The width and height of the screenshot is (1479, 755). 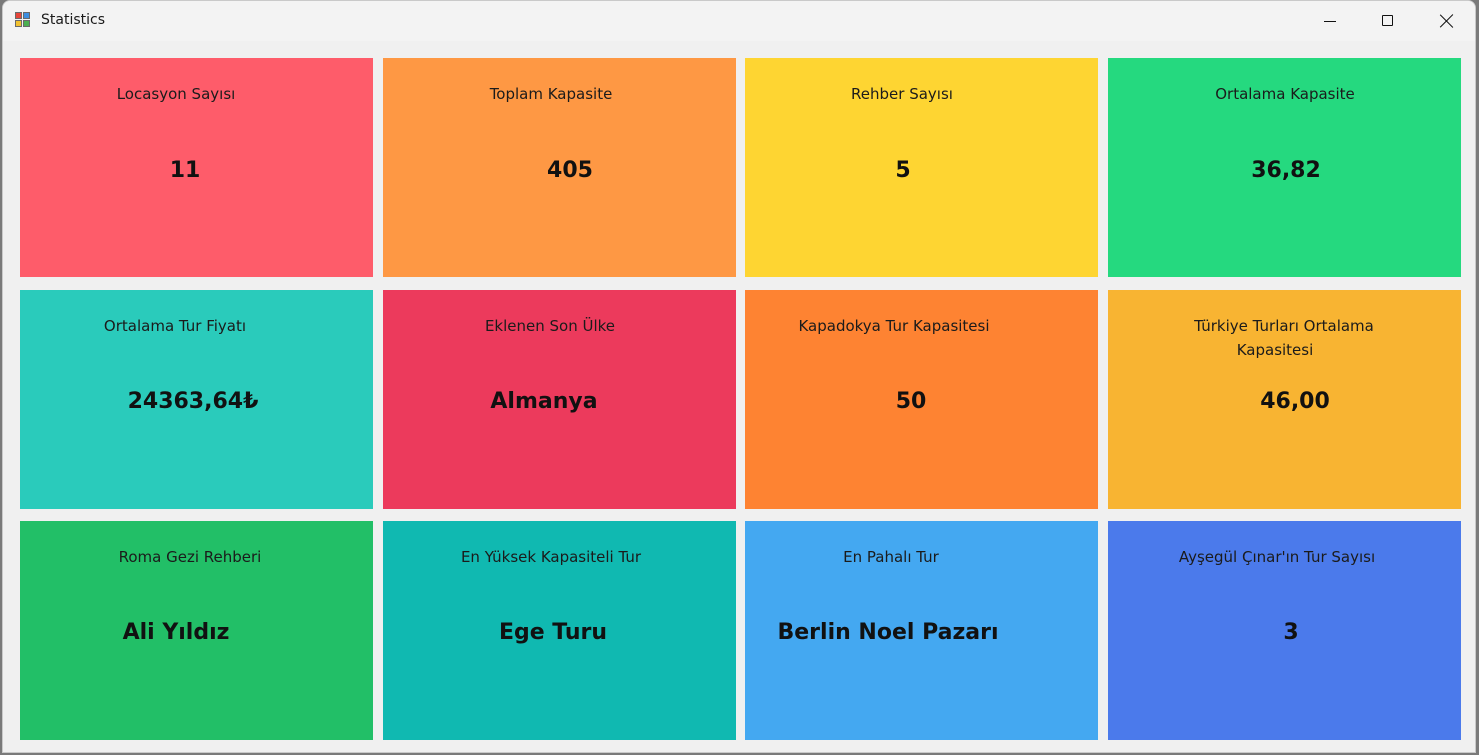 What do you see at coordinates (193, 401) in the screenshot?
I see `card-value: 24363,64₺` at bounding box center [193, 401].